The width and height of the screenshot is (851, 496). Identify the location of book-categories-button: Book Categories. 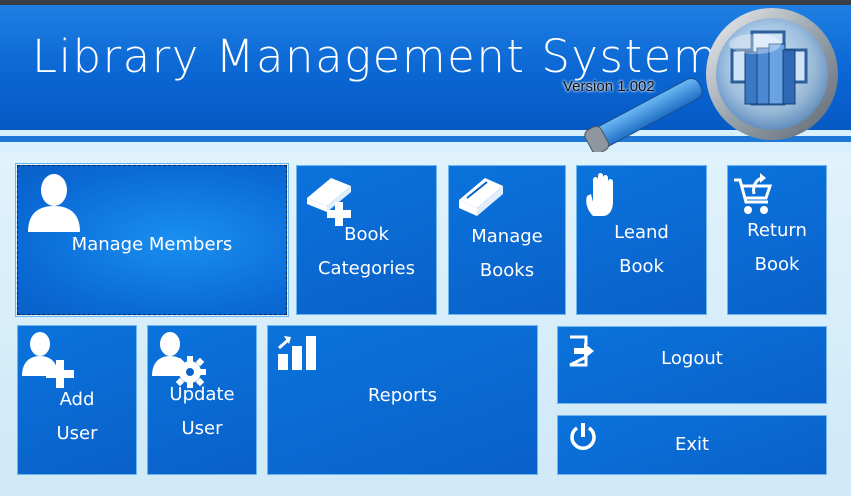
(366, 240).